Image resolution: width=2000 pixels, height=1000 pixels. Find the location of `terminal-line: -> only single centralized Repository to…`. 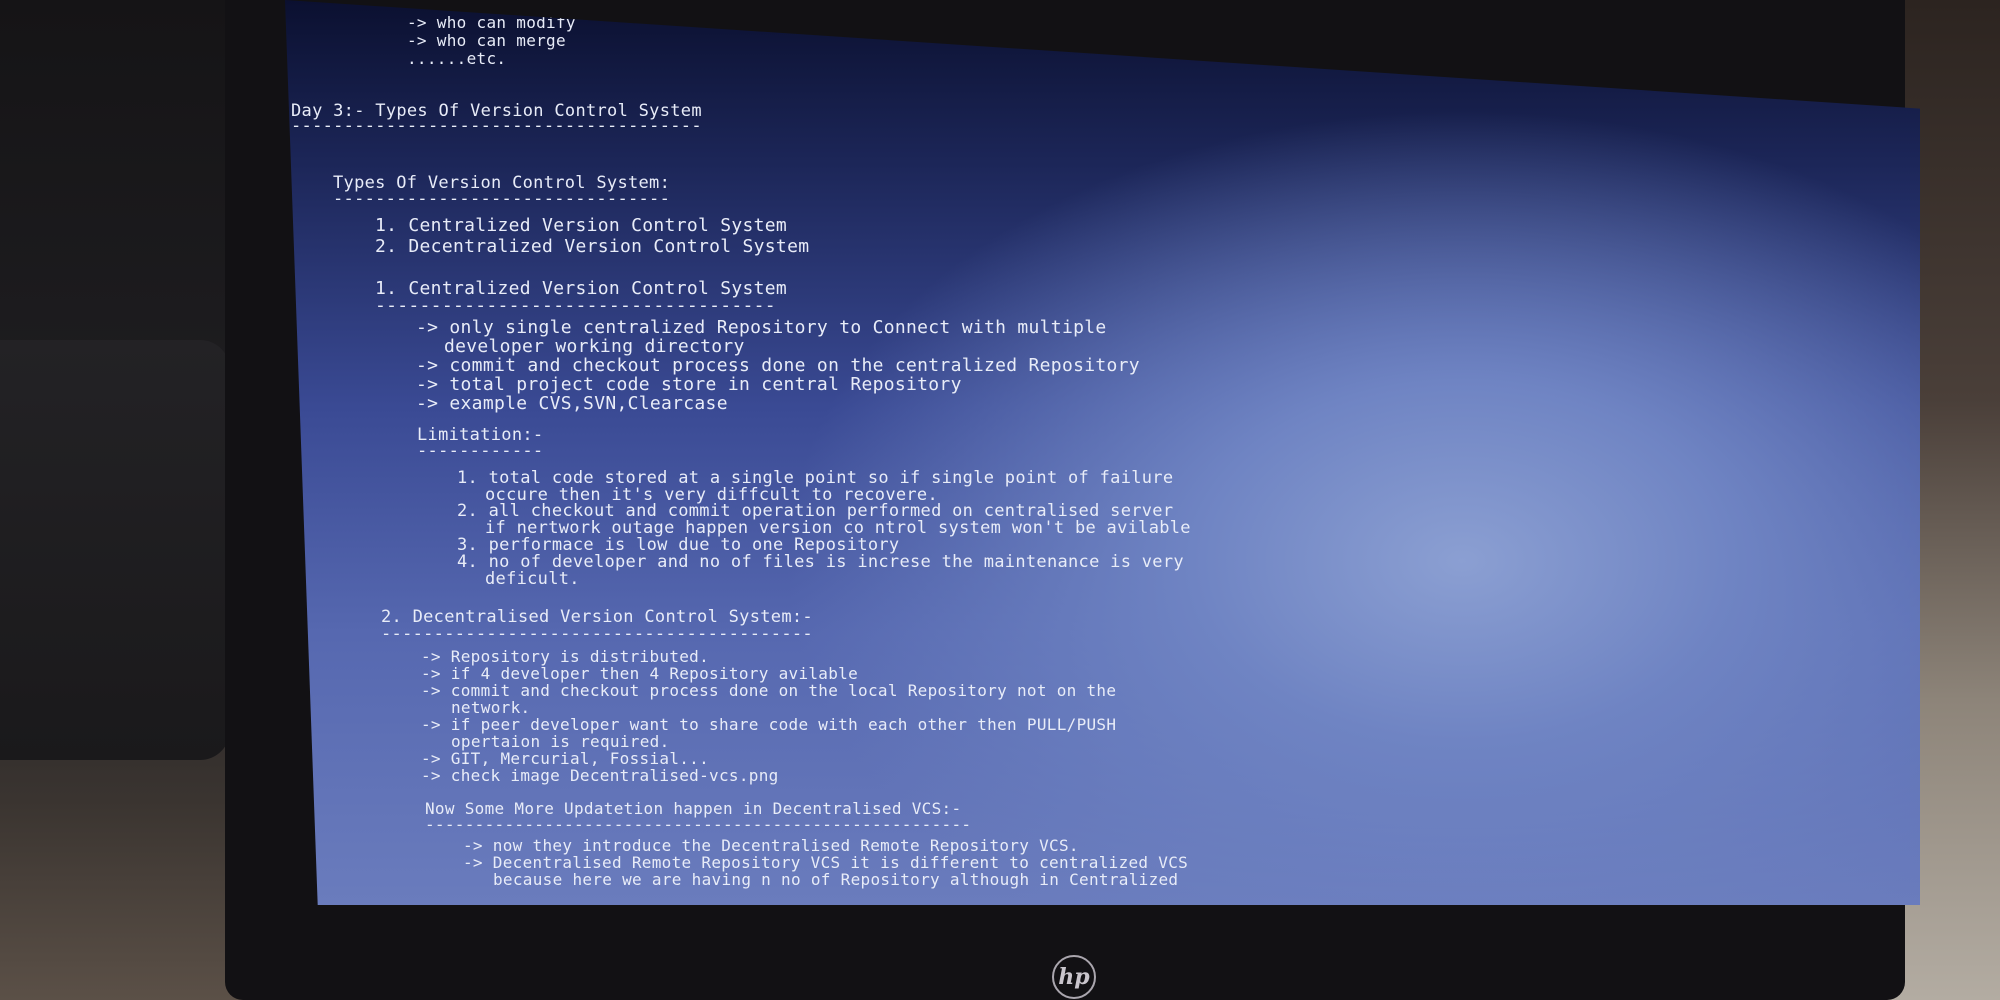

terminal-line: -> only single centralized Repository to… is located at coordinates (761, 327).